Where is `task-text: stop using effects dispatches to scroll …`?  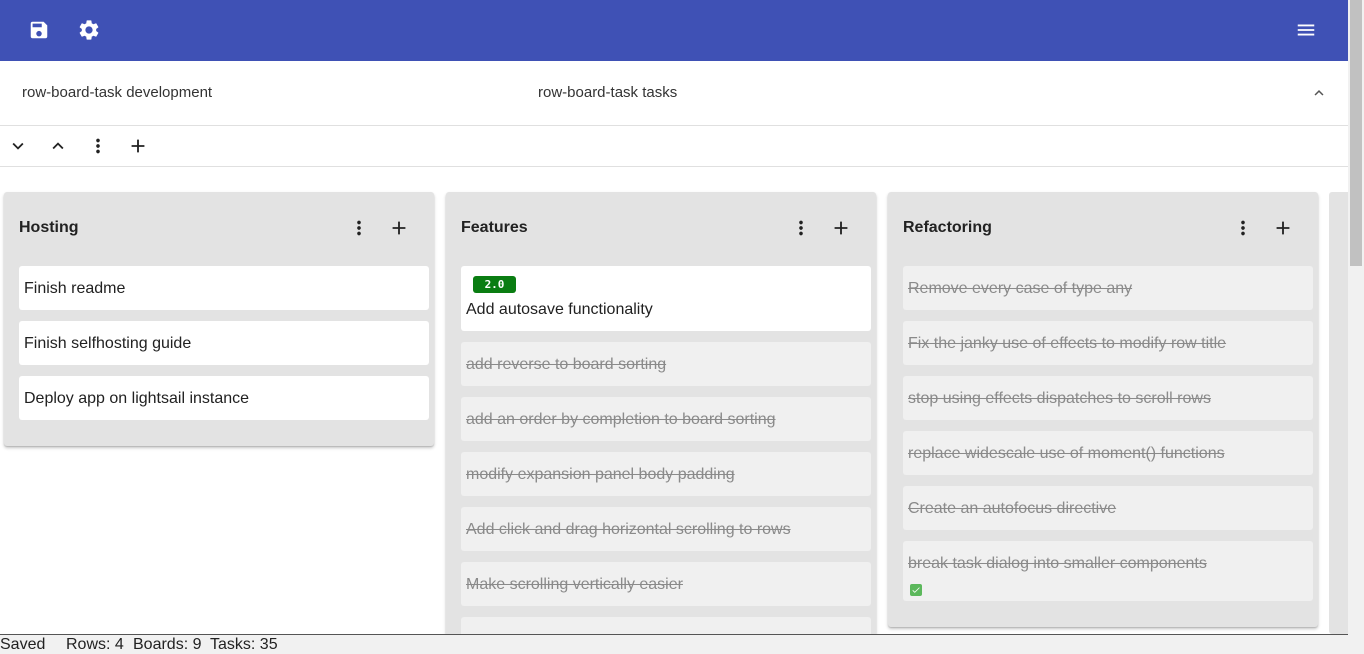 task-text: stop using effects dispatches to scroll … is located at coordinates (1059, 398).